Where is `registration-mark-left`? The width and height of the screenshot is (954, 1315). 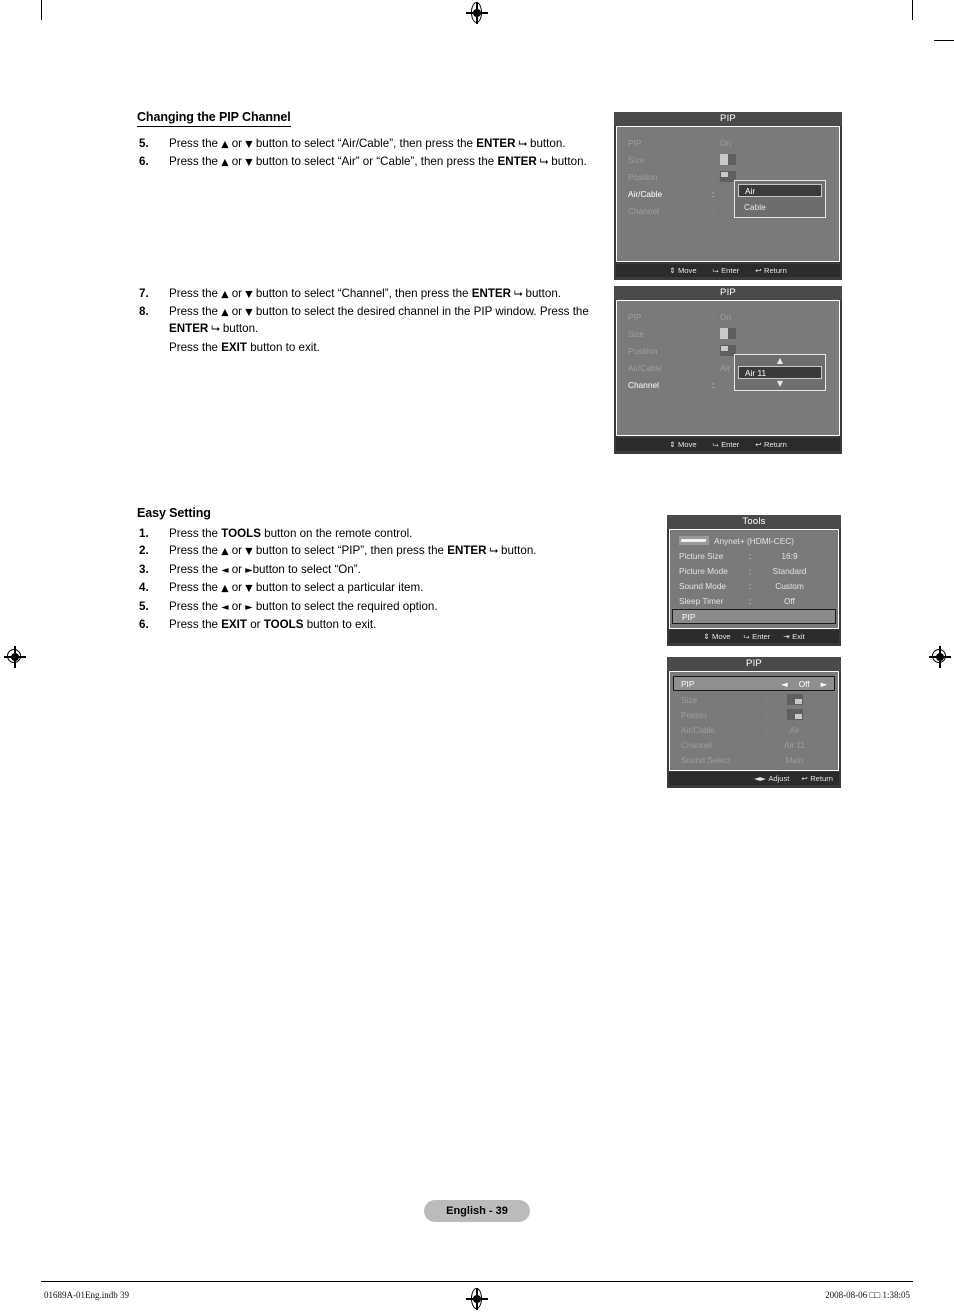 registration-mark-left is located at coordinates (15, 657).